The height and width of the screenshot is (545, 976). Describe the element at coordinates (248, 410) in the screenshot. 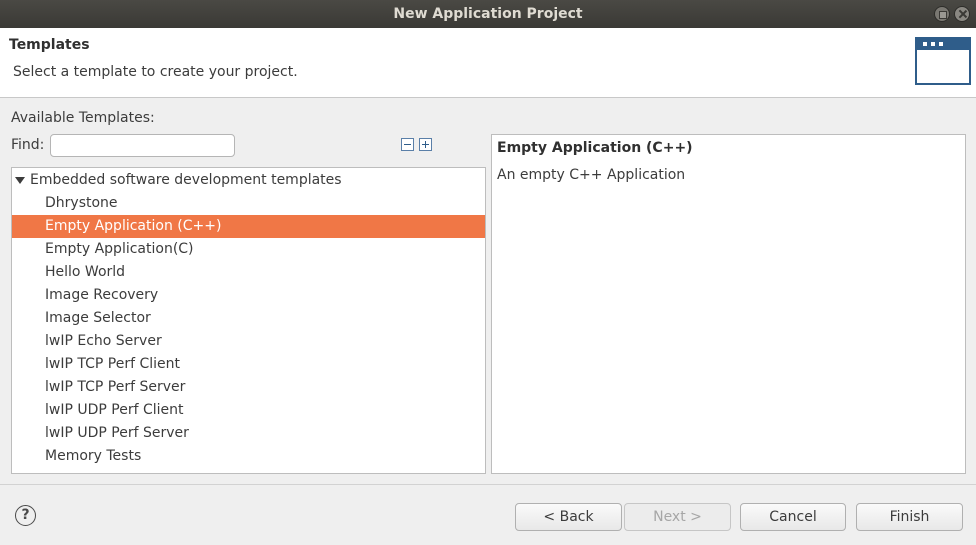

I see `tree-item-lwip-udp-perf-client: lwIP UDP Perf Client` at that location.